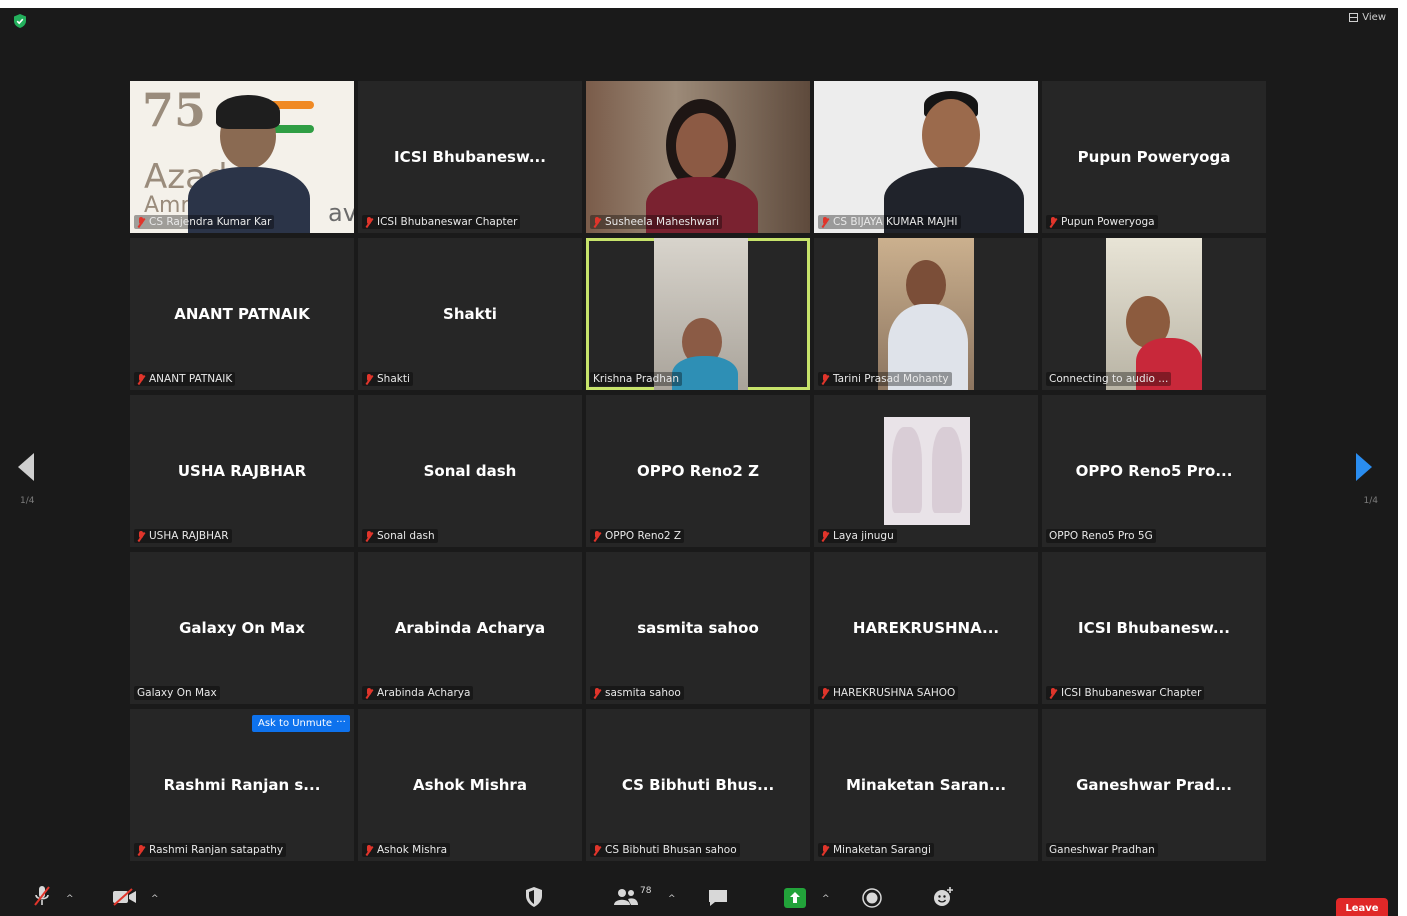  What do you see at coordinates (341, 723) in the screenshot?
I see `more-options-button: ···` at bounding box center [341, 723].